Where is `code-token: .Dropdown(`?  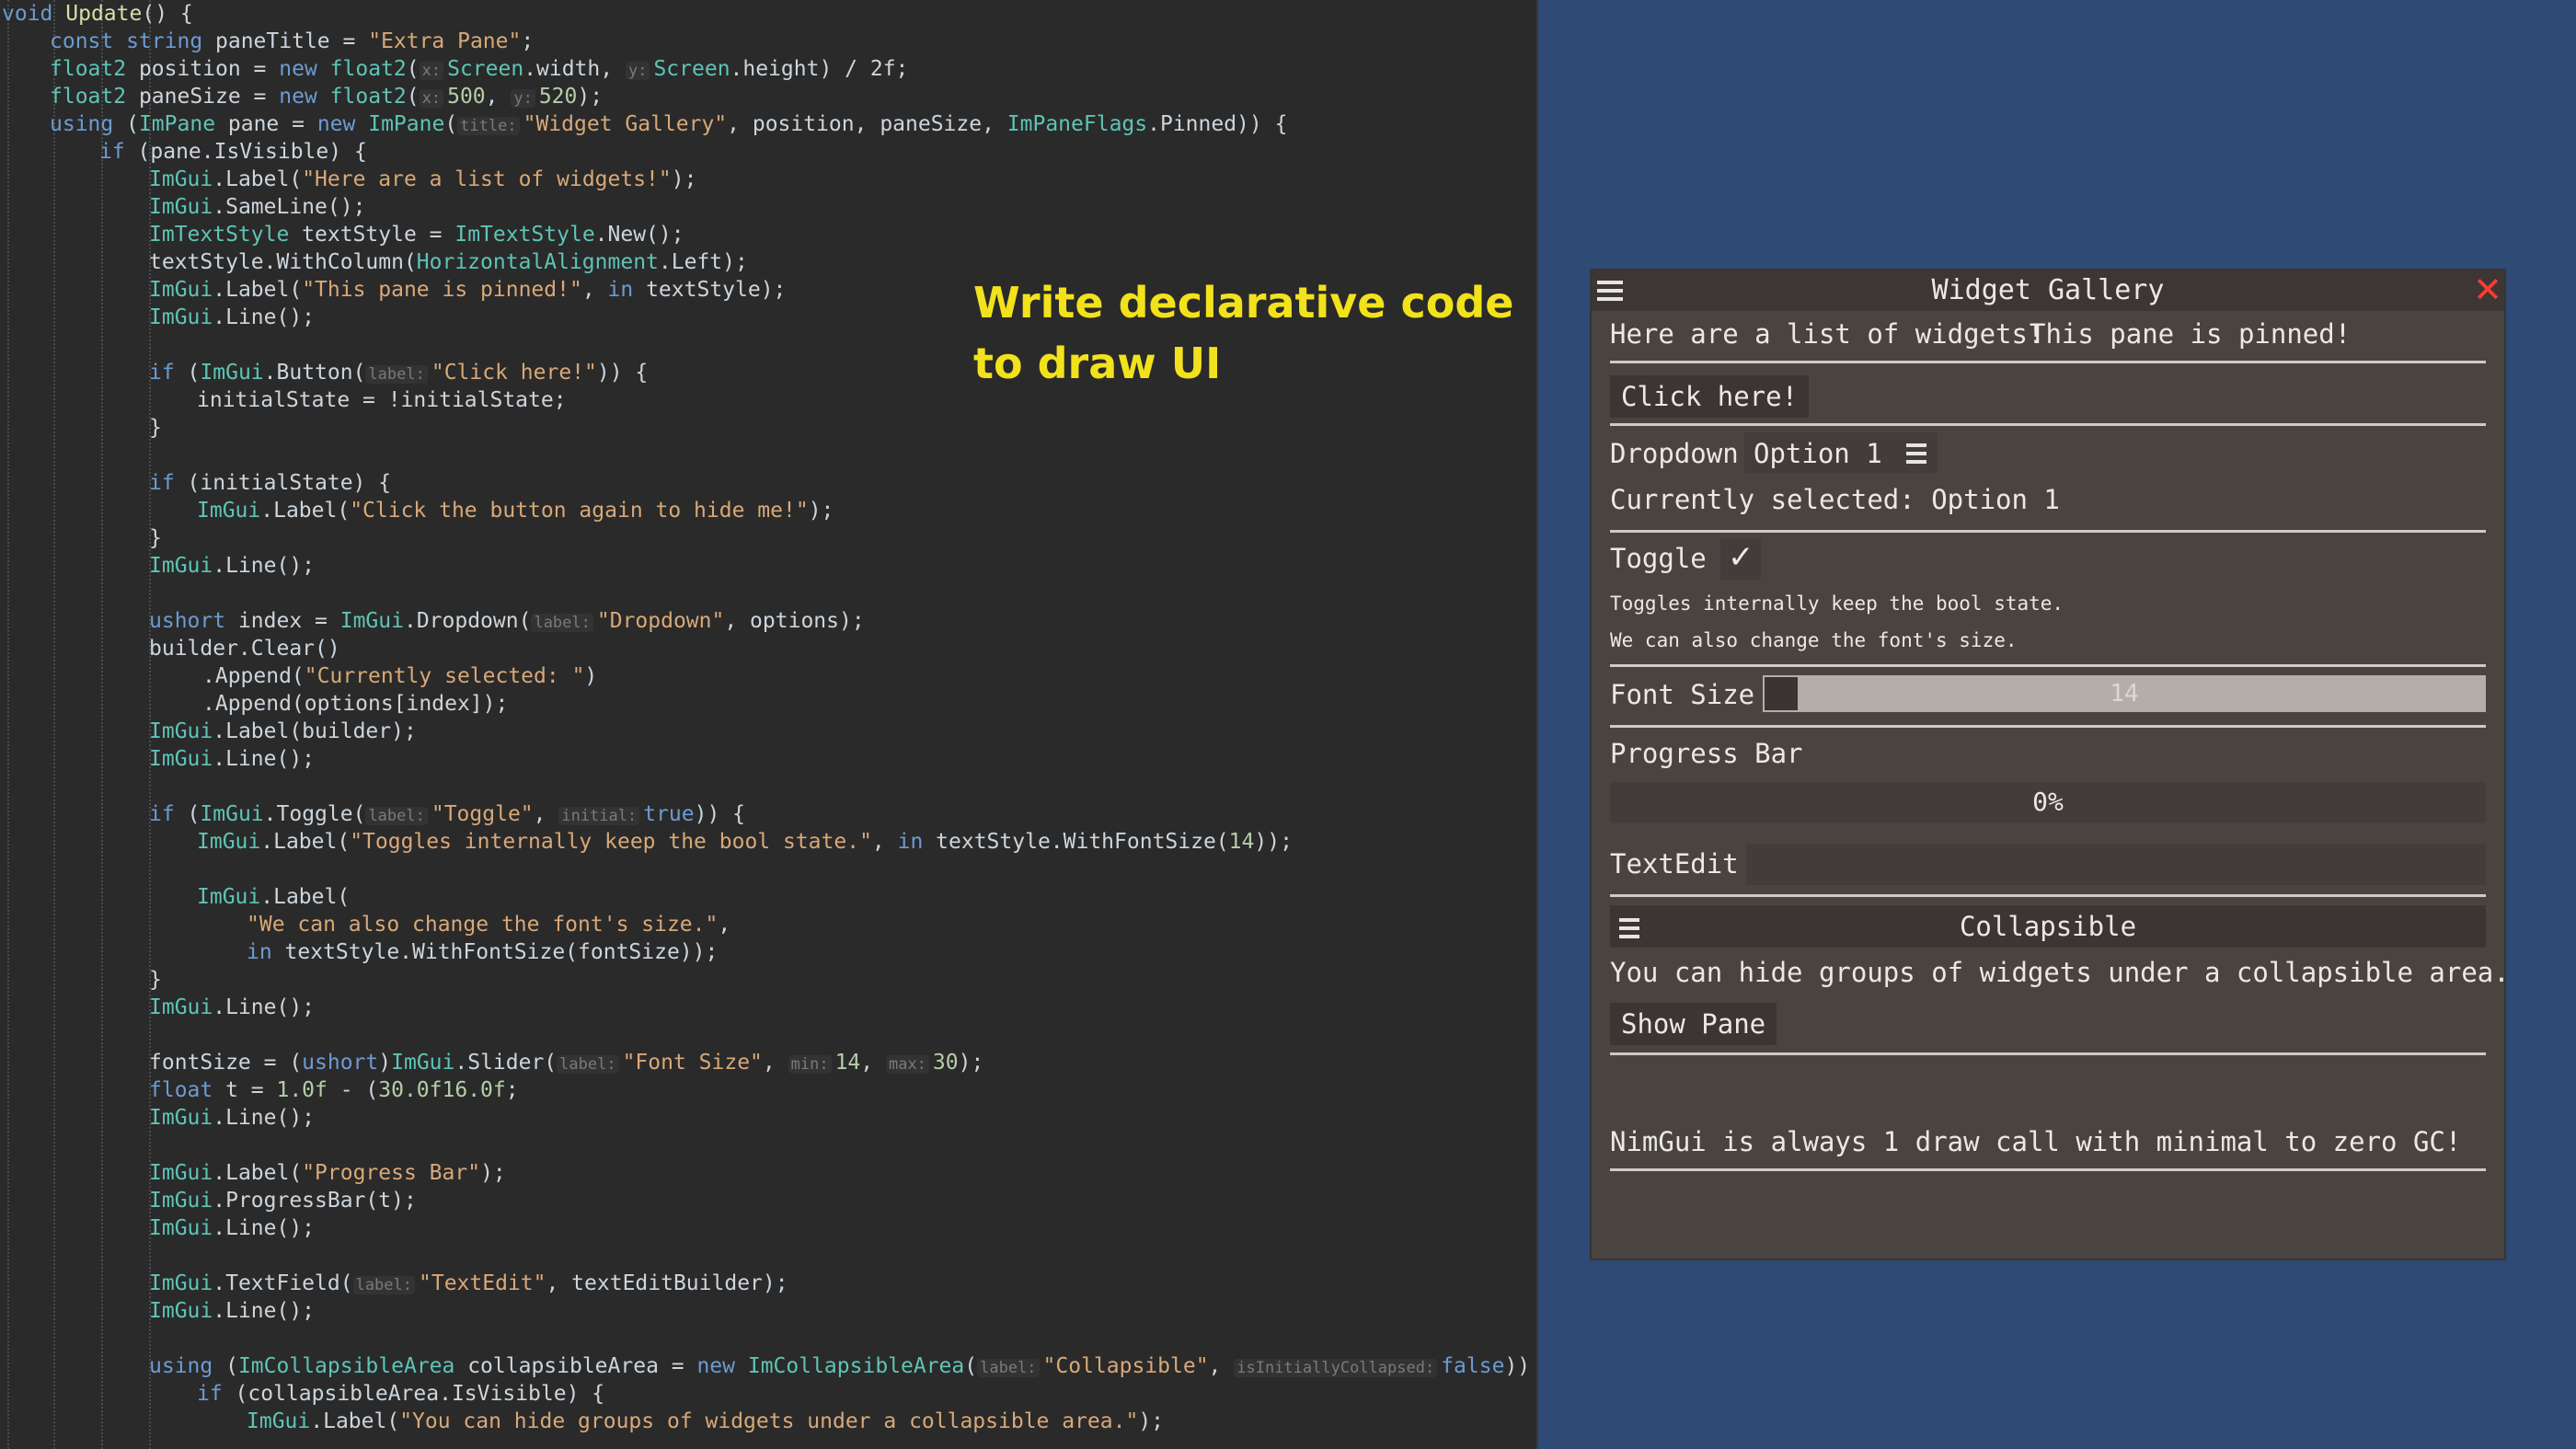 code-token: .Dropdown( is located at coordinates (467, 621).